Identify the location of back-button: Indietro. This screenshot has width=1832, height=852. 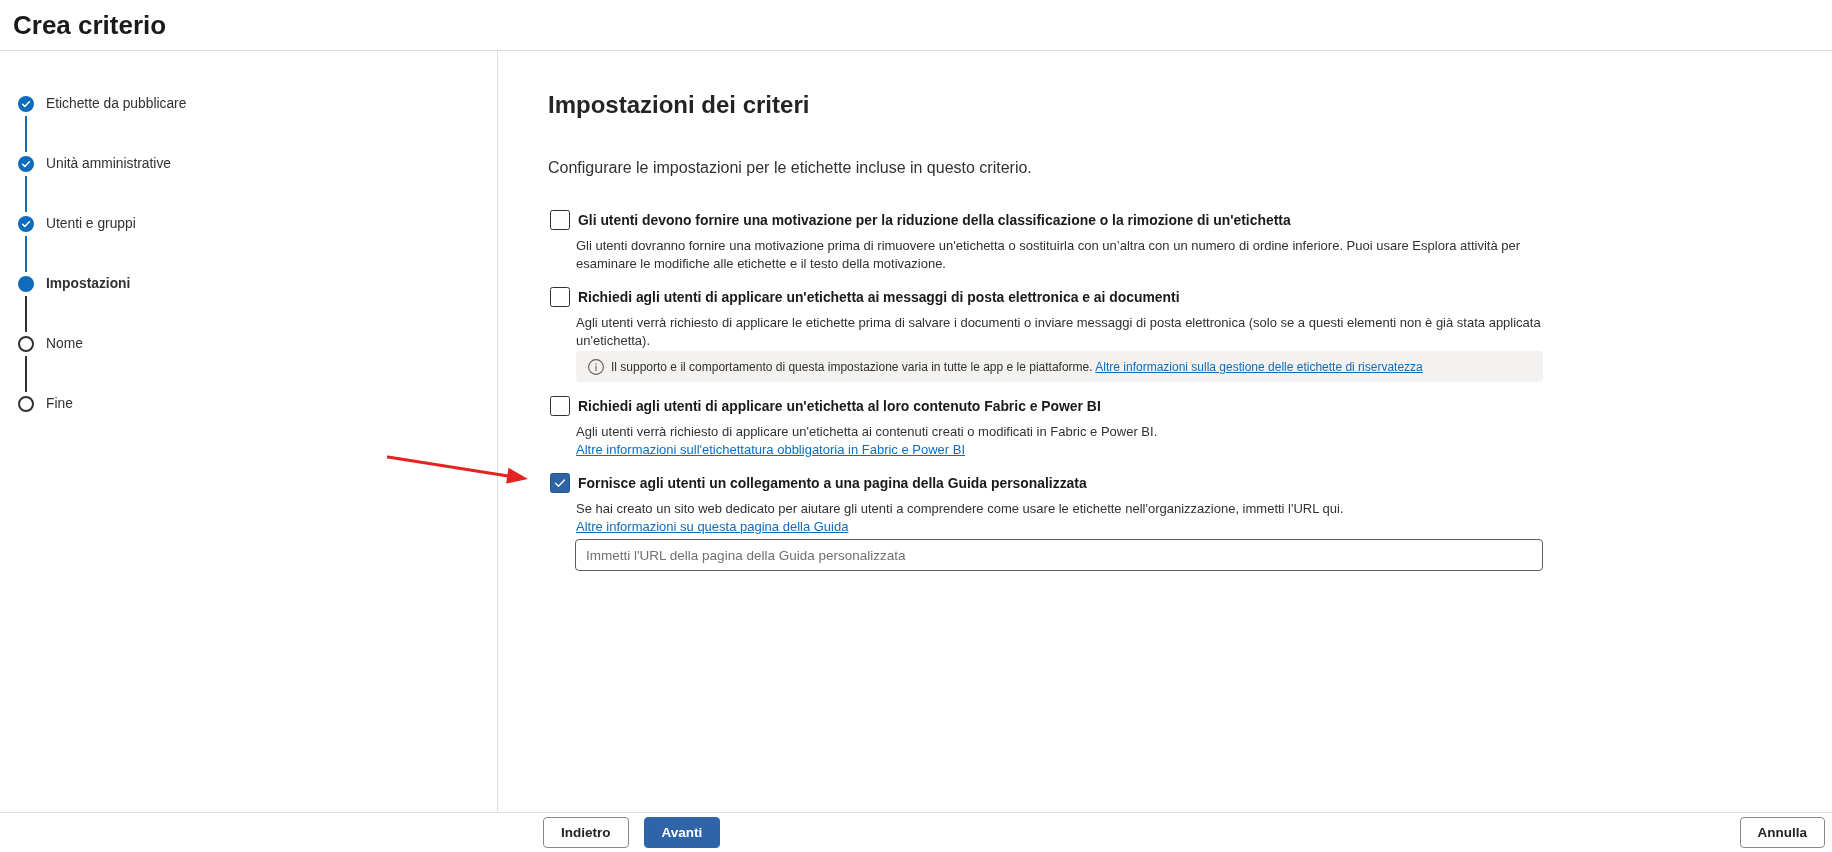
(586, 832).